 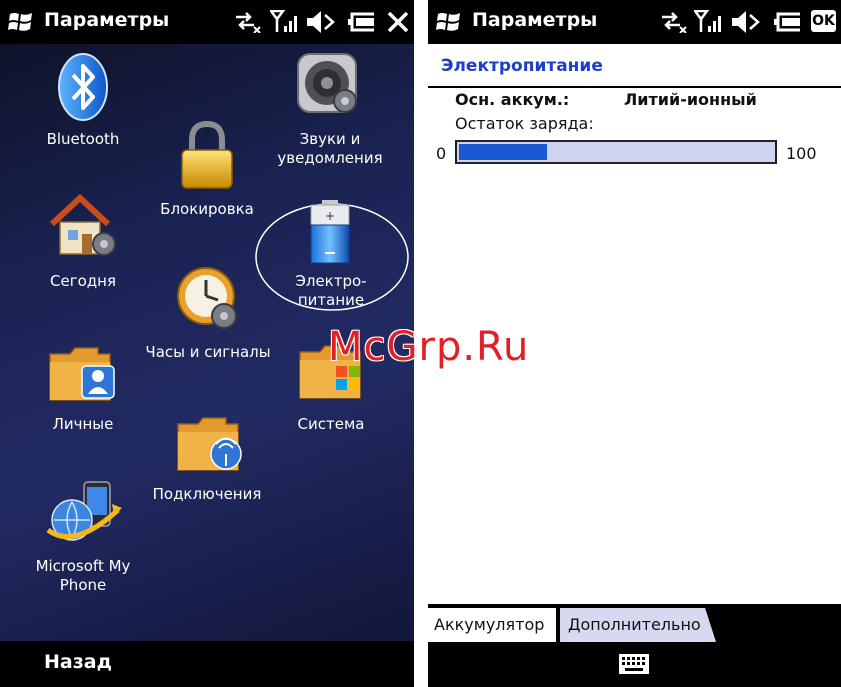 What do you see at coordinates (330, 148) in the screenshot?
I see `tile-sounds-label: Звуки и уведомления` at bounding box center [330, 148].